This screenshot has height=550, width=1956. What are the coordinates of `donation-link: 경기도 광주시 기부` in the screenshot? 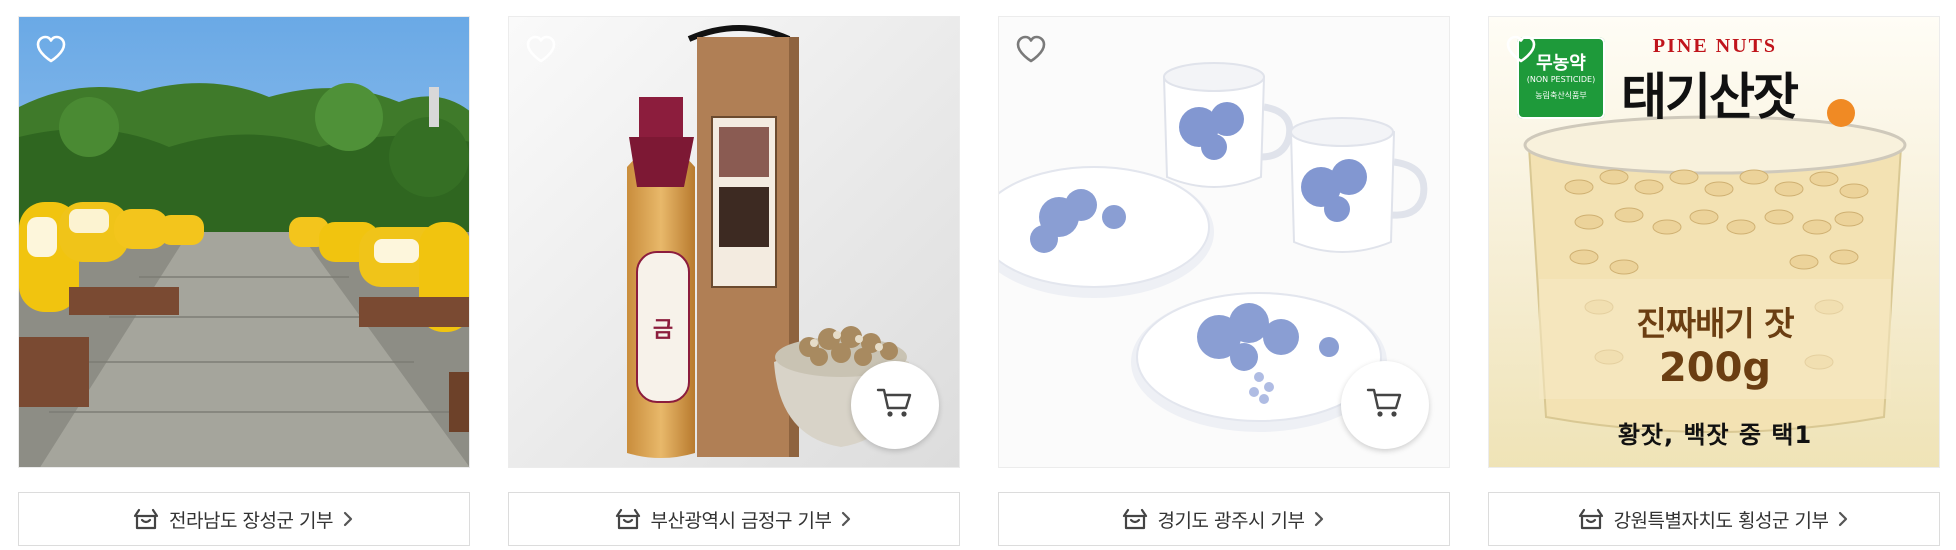 It's located at (1224, 519).